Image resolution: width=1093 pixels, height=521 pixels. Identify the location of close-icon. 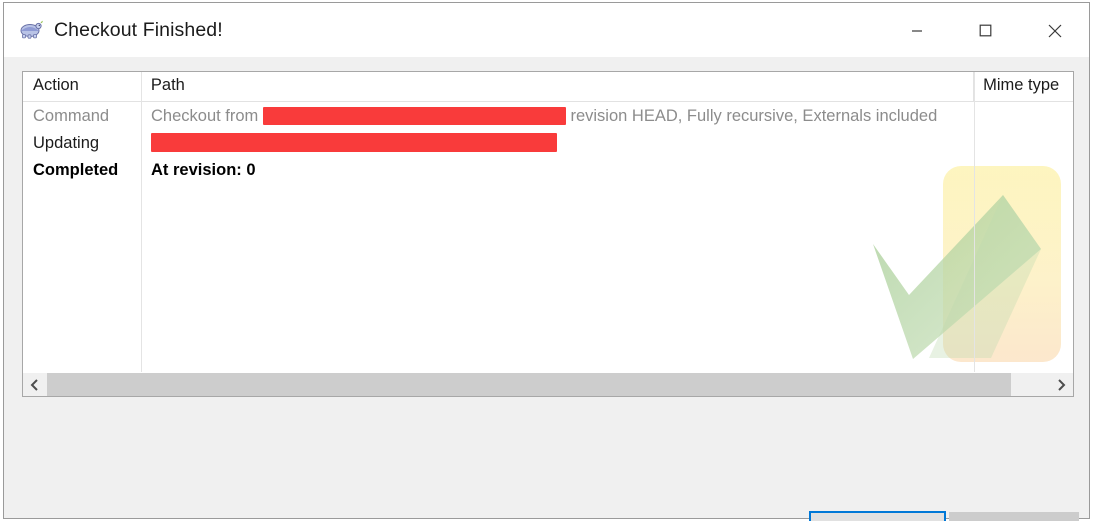
(1054, 30).